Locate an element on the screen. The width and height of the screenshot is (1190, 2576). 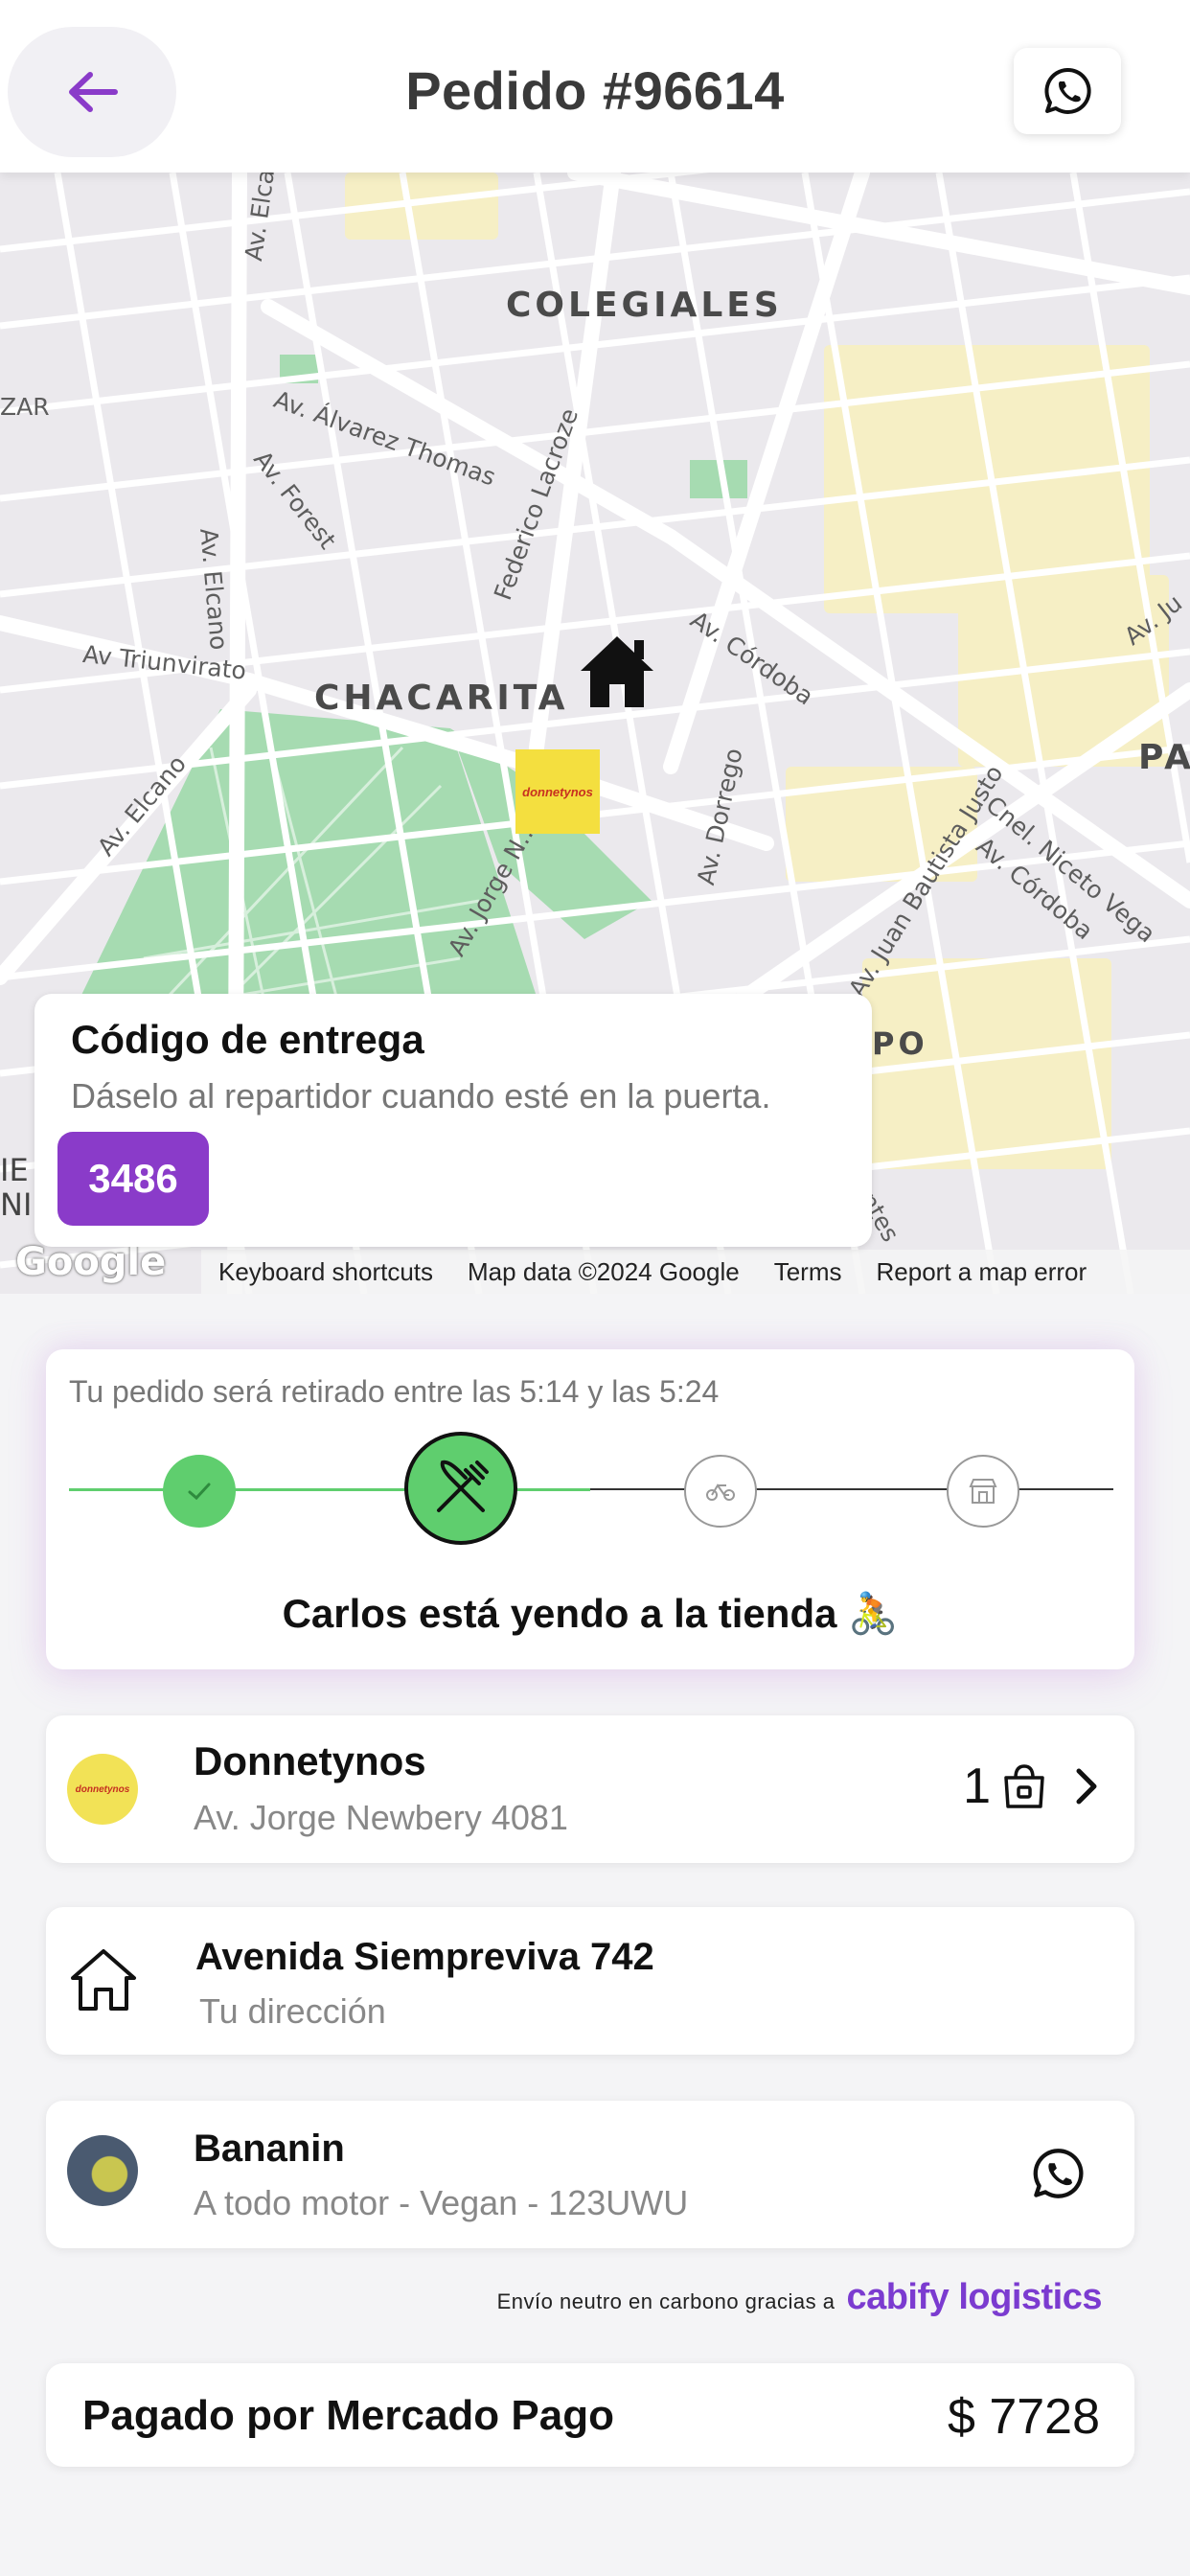
whatsapp-button is located at coordinates (1068, 91).